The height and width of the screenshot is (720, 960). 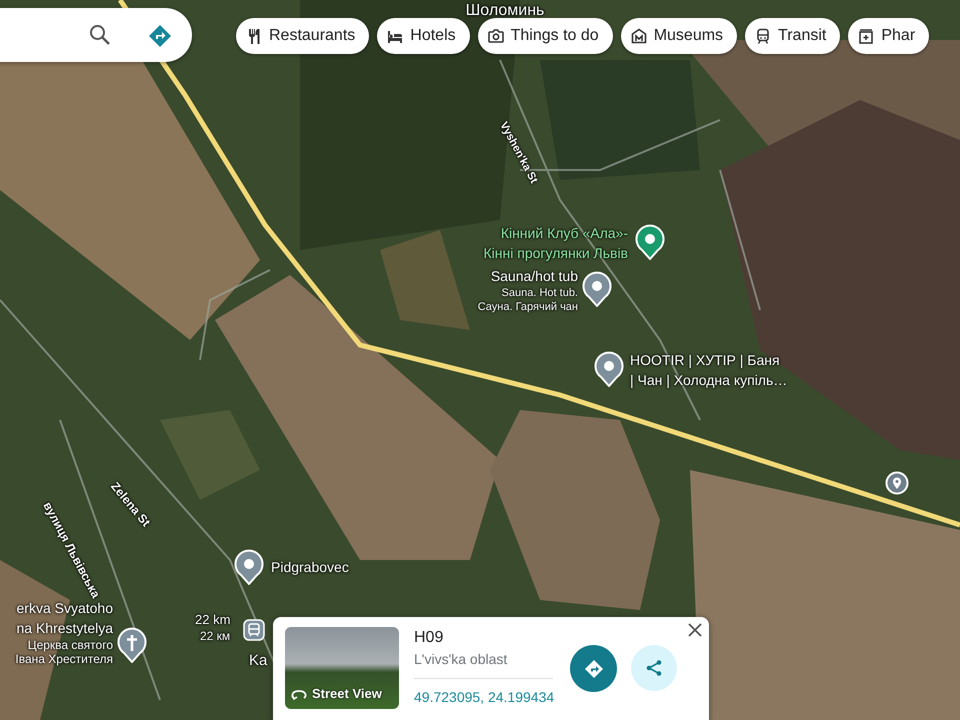 I want to click on category-chip: Hotels, so click(x=423, y=36).